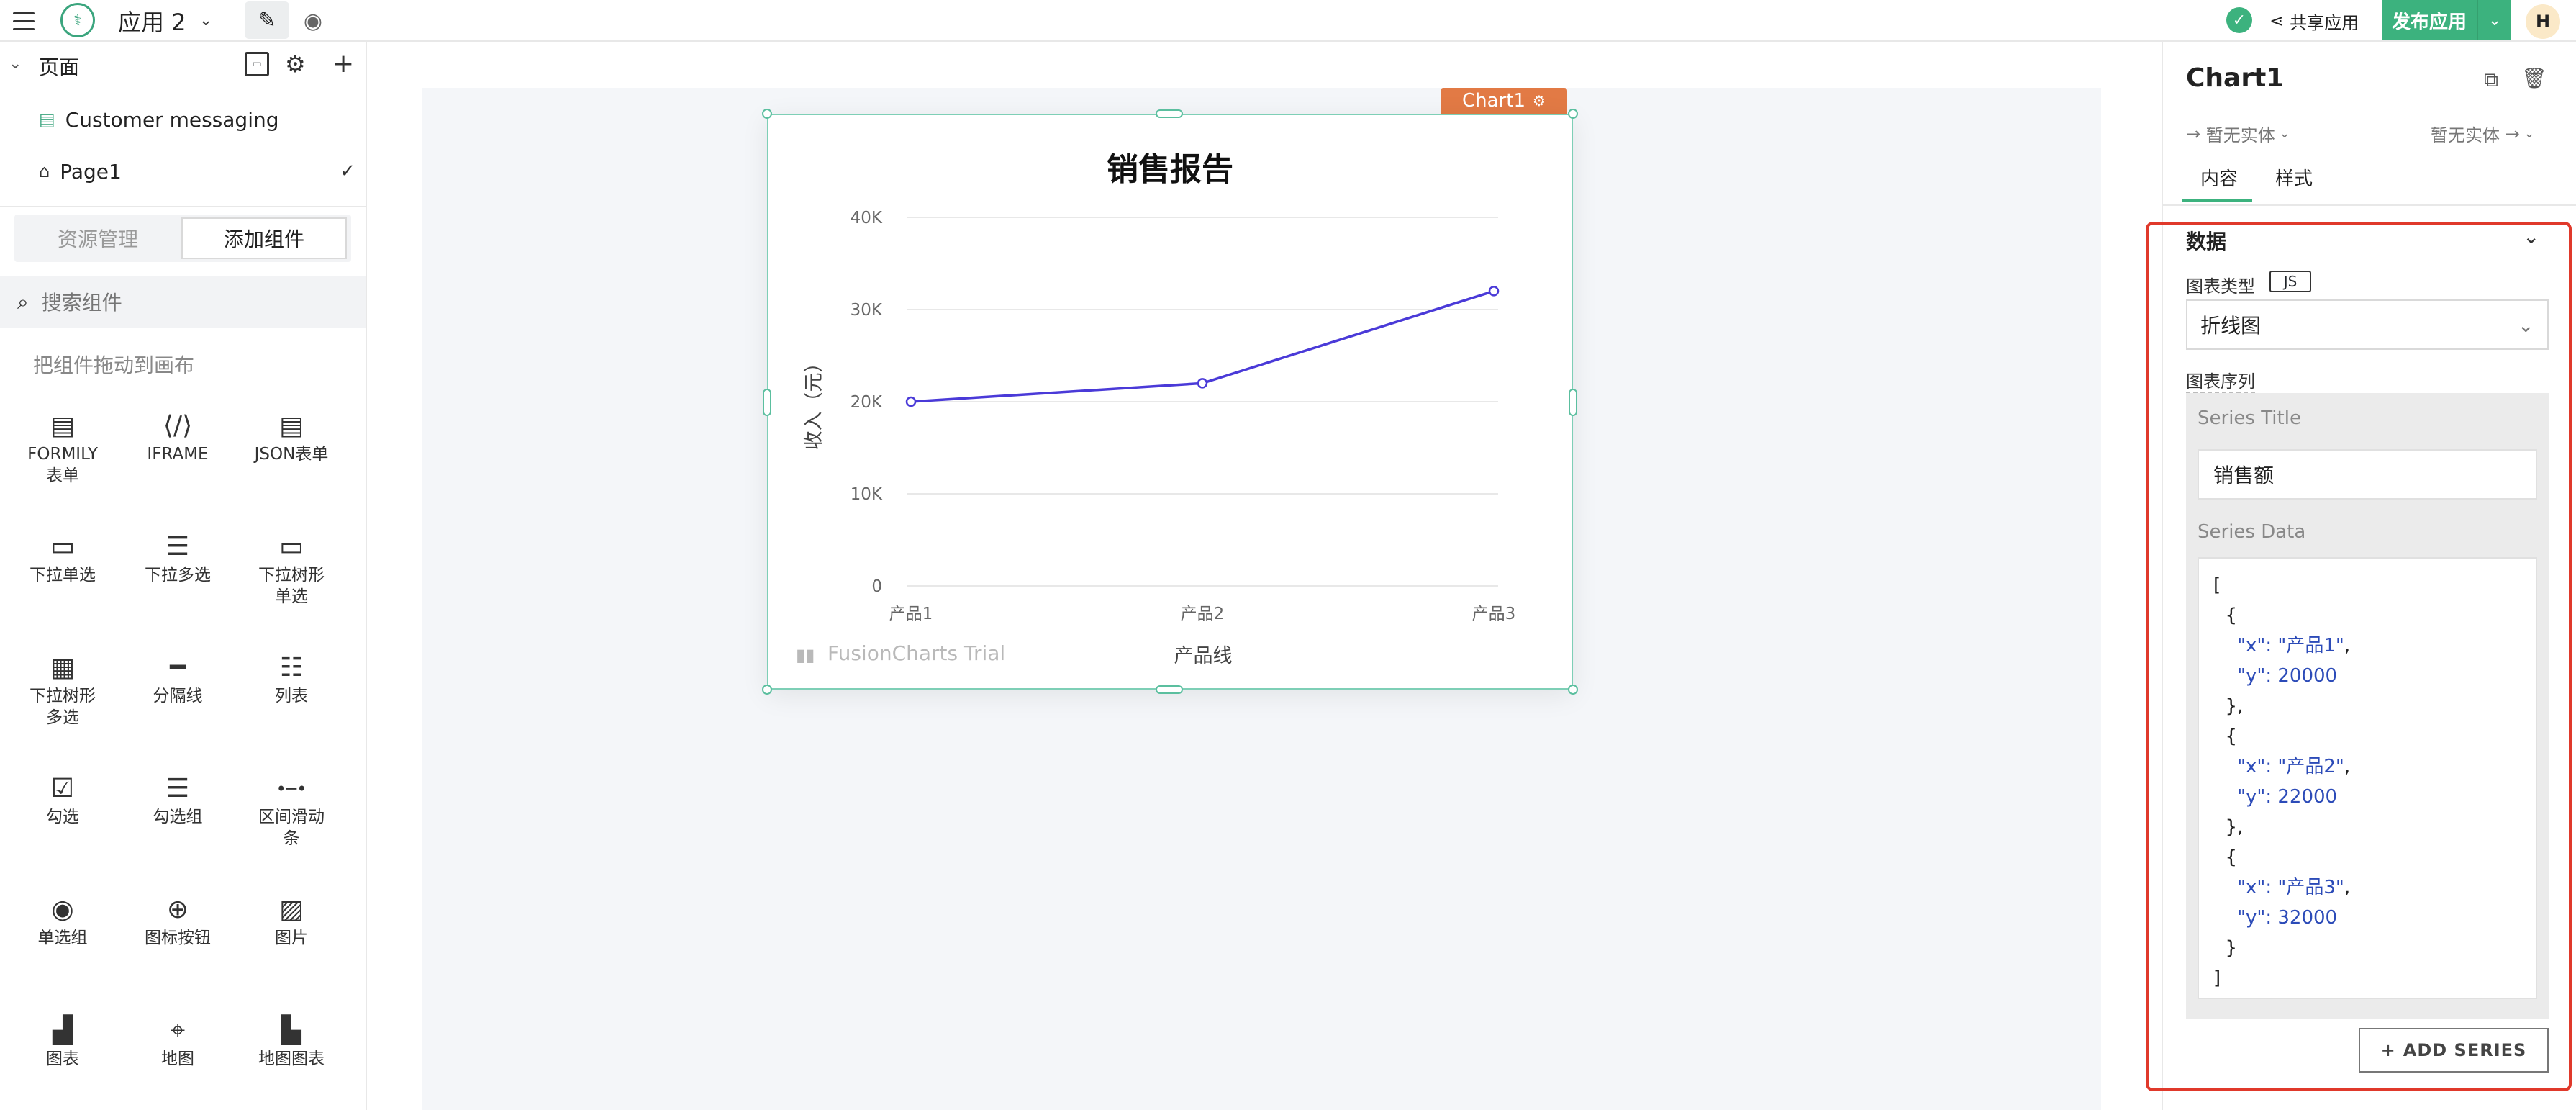  What do you see at coordinates (2219, 177) in the screenshot?
I see `tab-content: 内容` at bounding box center [2219, 177].